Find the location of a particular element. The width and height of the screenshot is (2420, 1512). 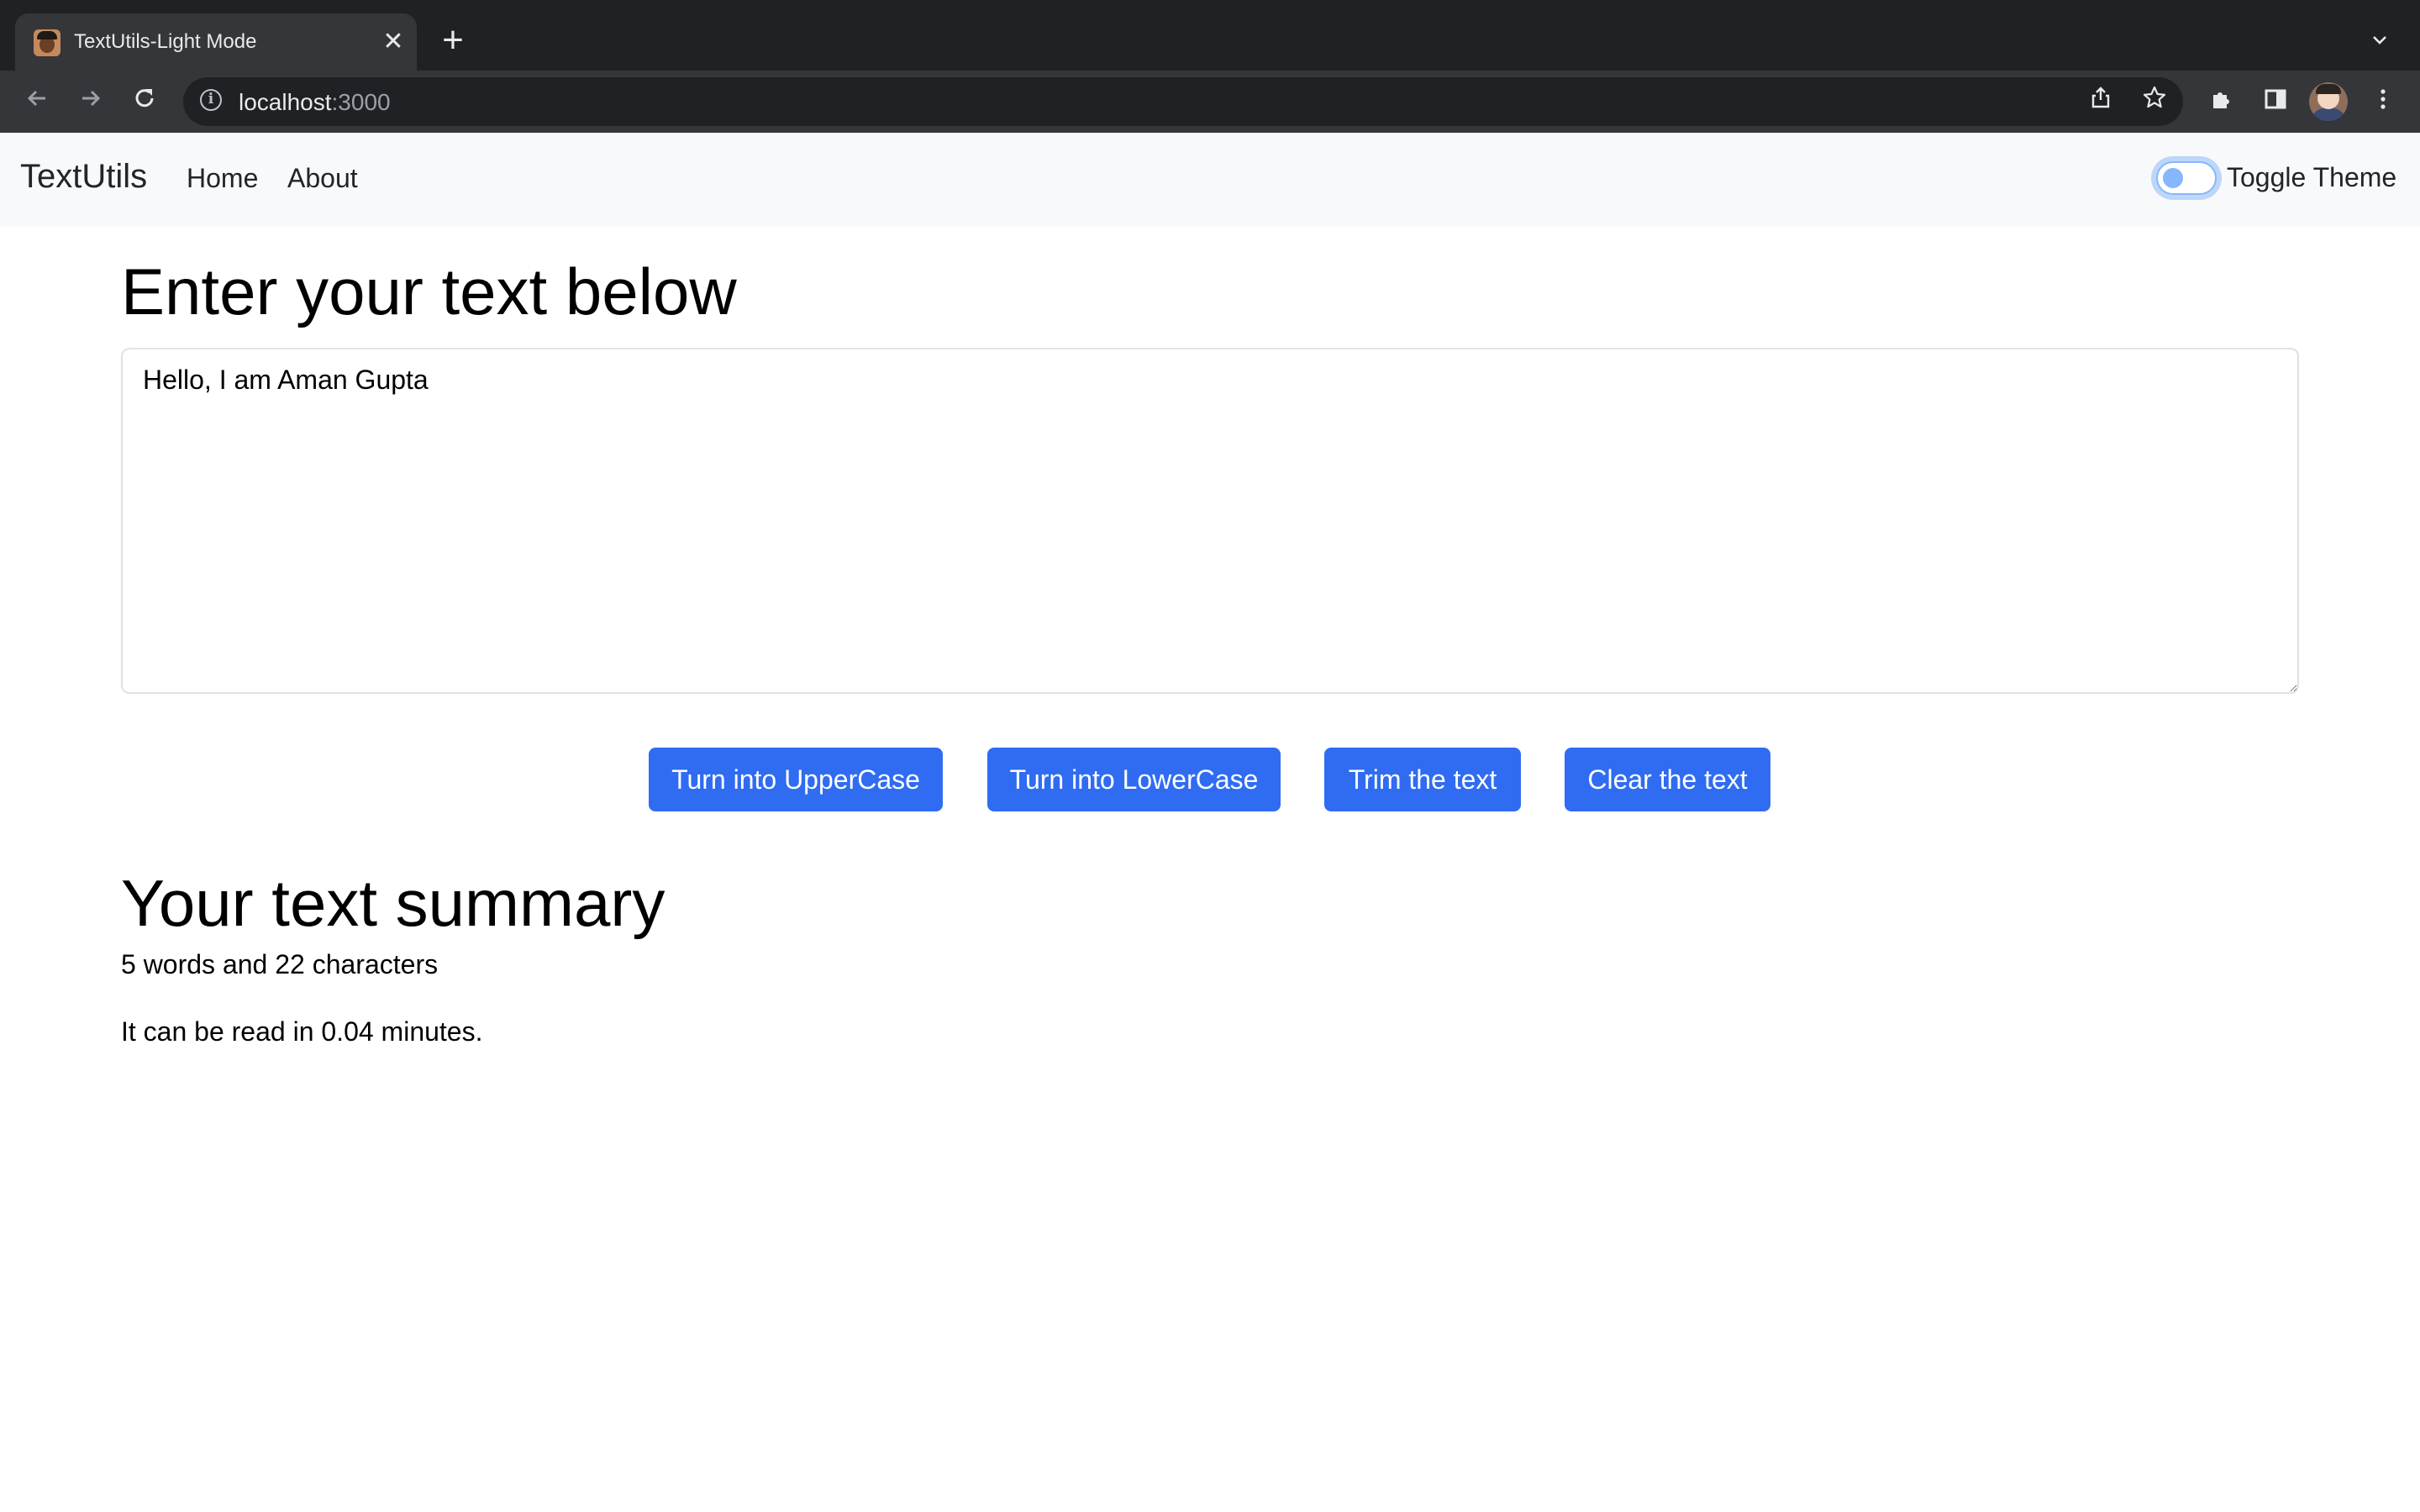

lowercase-button: Turn into LowerCase is located at coordinates (1134, 779).